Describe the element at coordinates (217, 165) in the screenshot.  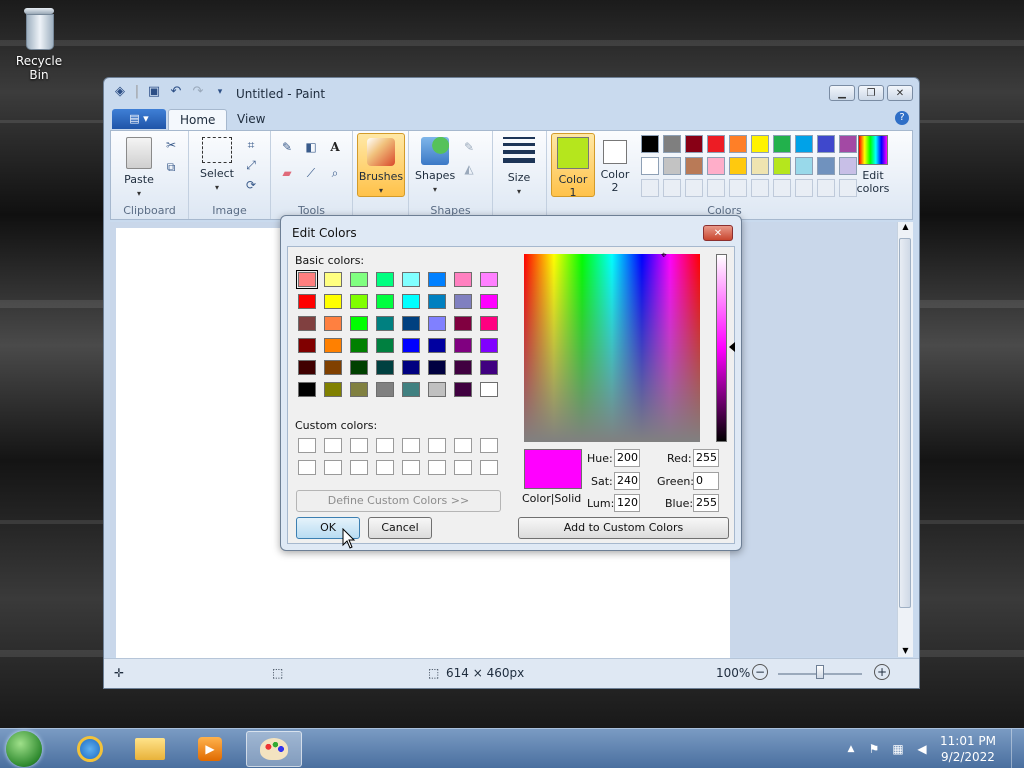
I see `select-button: Select ▾` at that location.